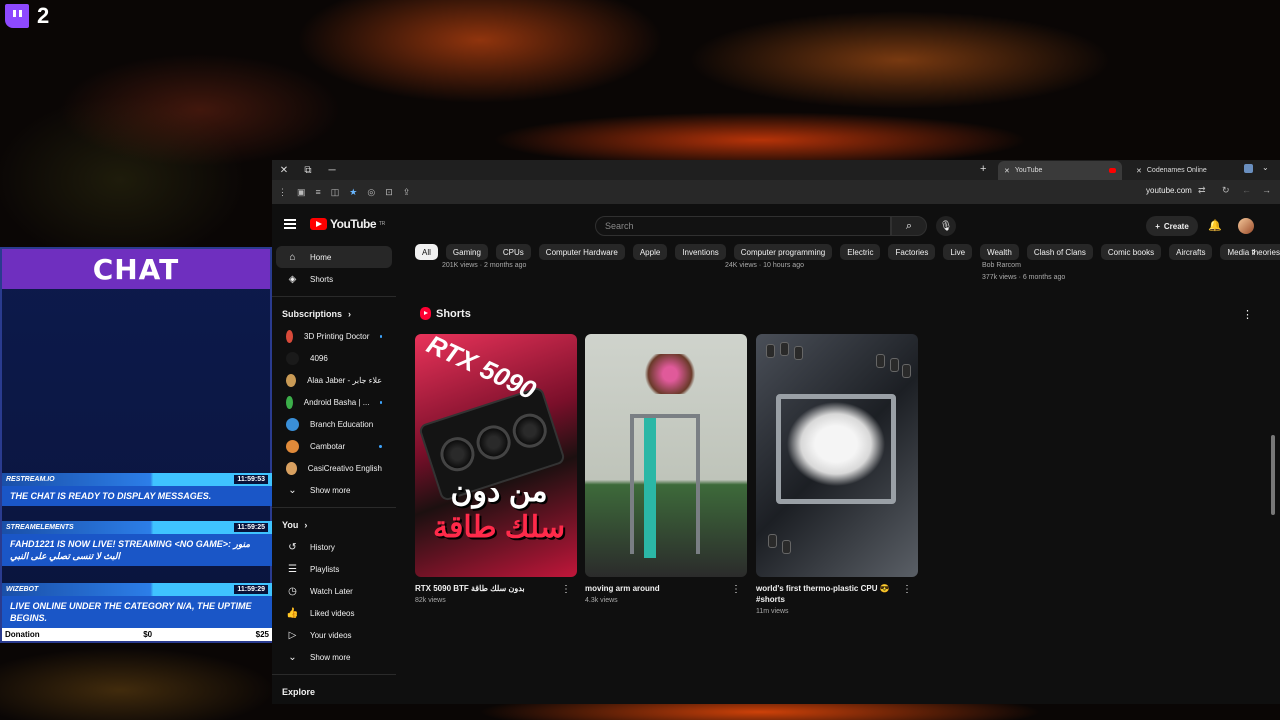  Describe the element at coordinates (1191, 252) in the screenshot. I see `chip-aircrafts: Aircrafts` at that location.